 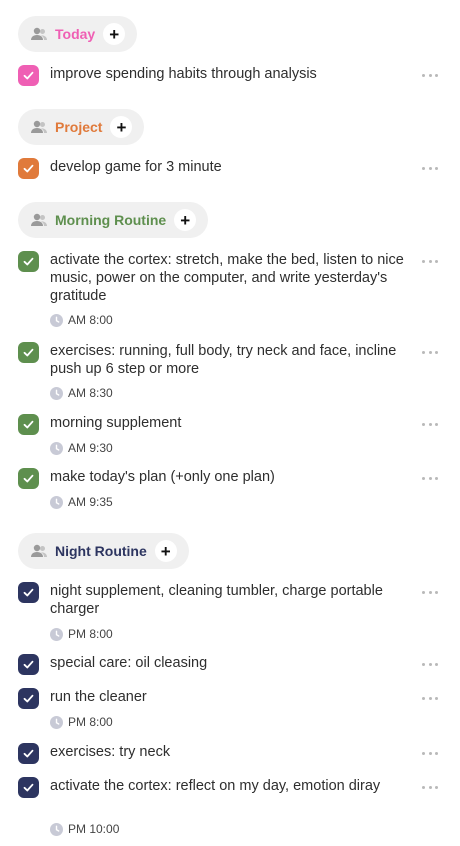 I want to click on task-time: AM 9:35, so click(x=81, y=502).